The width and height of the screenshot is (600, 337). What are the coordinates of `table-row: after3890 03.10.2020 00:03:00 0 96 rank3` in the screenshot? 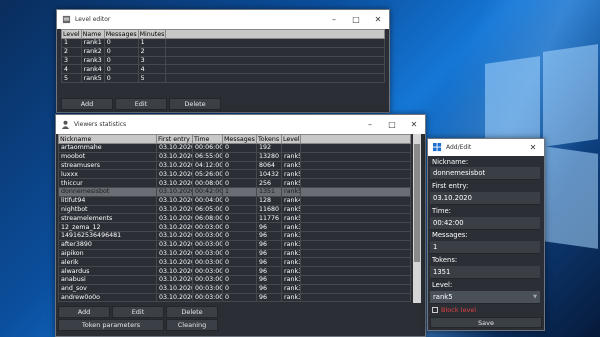 It's located at (234, 244).